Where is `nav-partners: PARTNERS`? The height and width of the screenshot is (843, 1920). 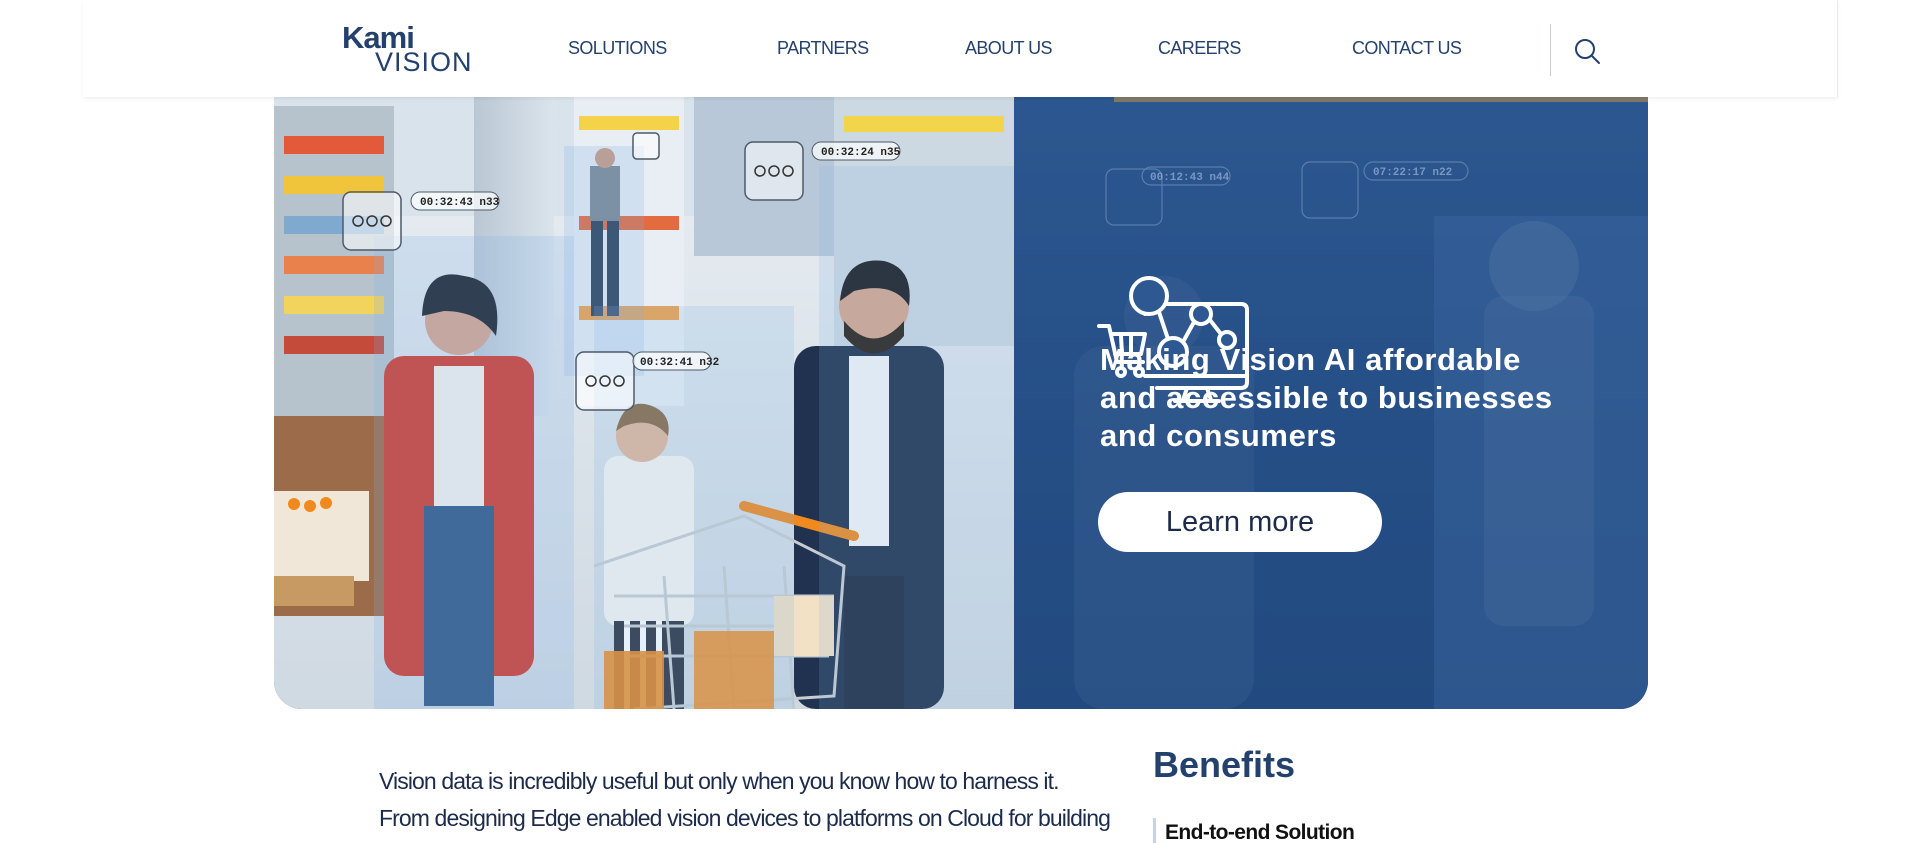 nav-partners: PARTNERS is located at coordinates (823, 48).